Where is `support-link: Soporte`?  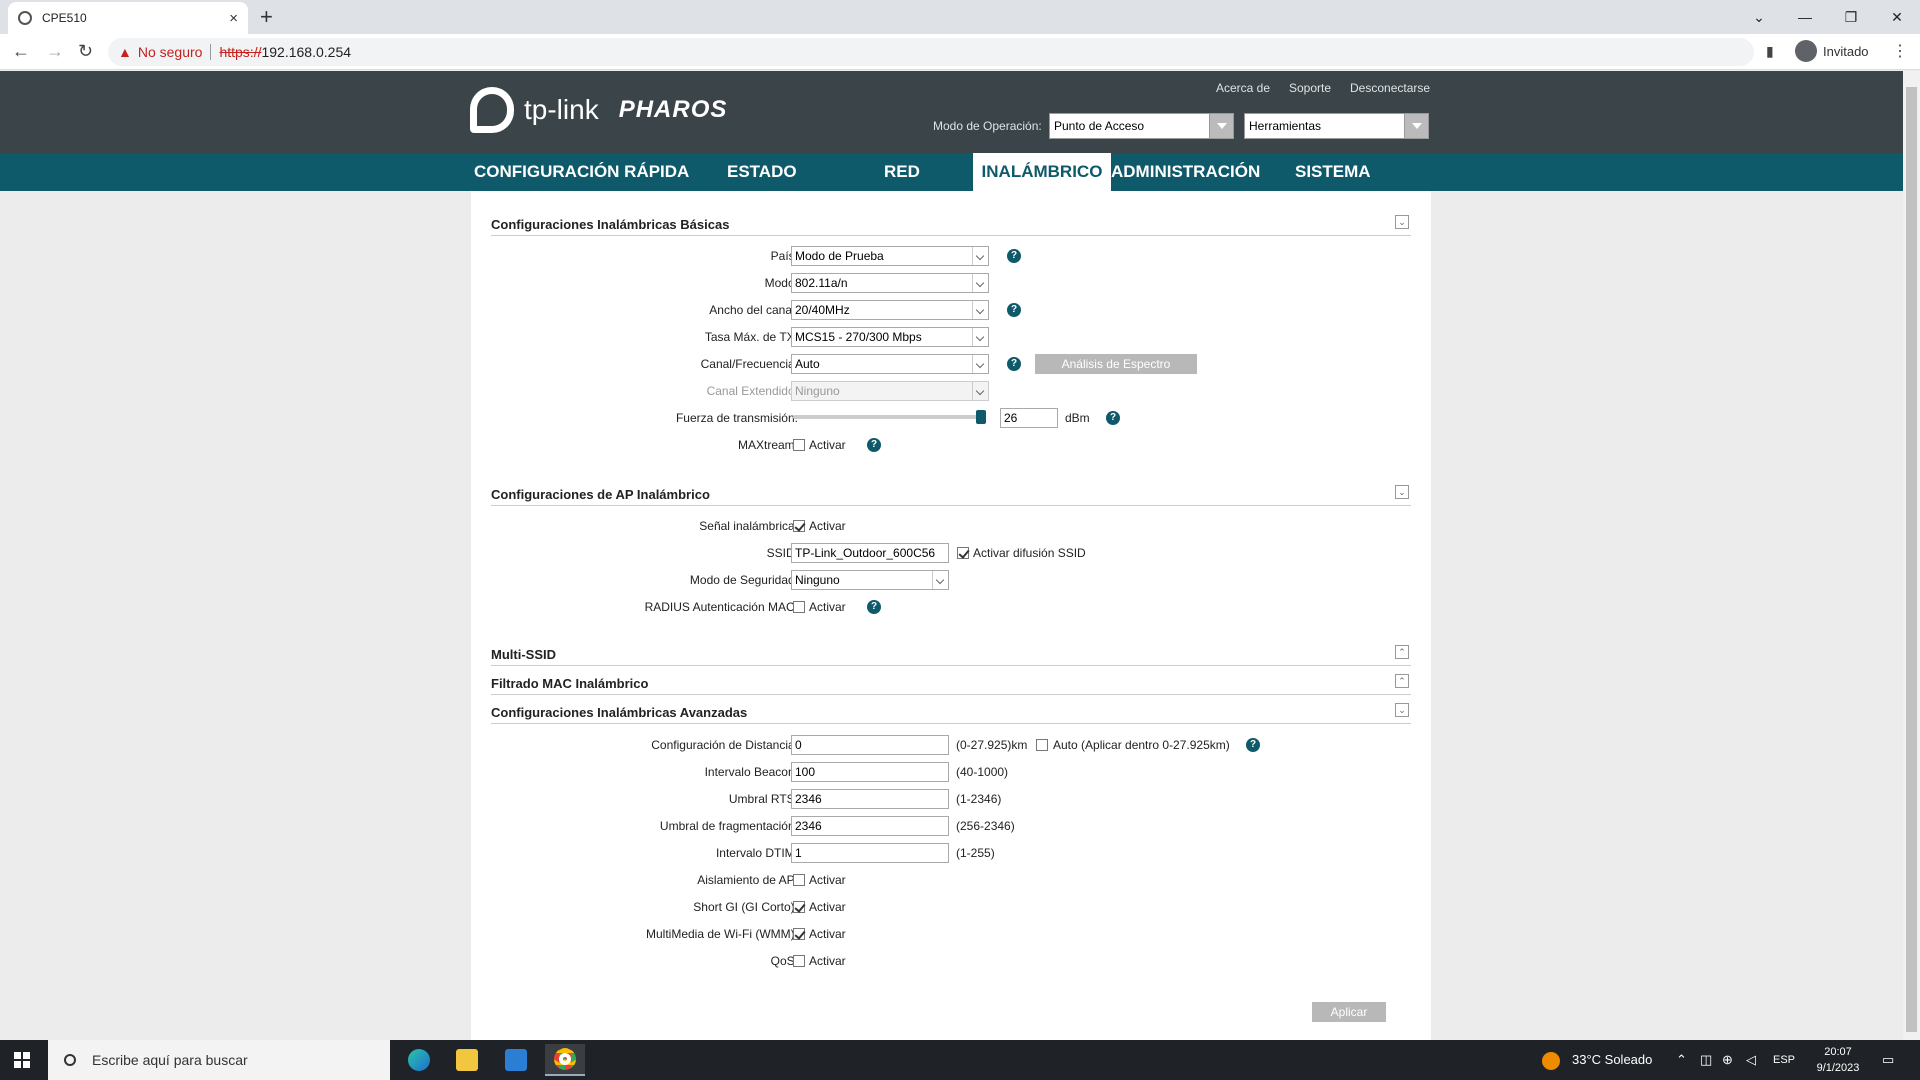
support-link: Soporte is located at coordinates (1310, 88).